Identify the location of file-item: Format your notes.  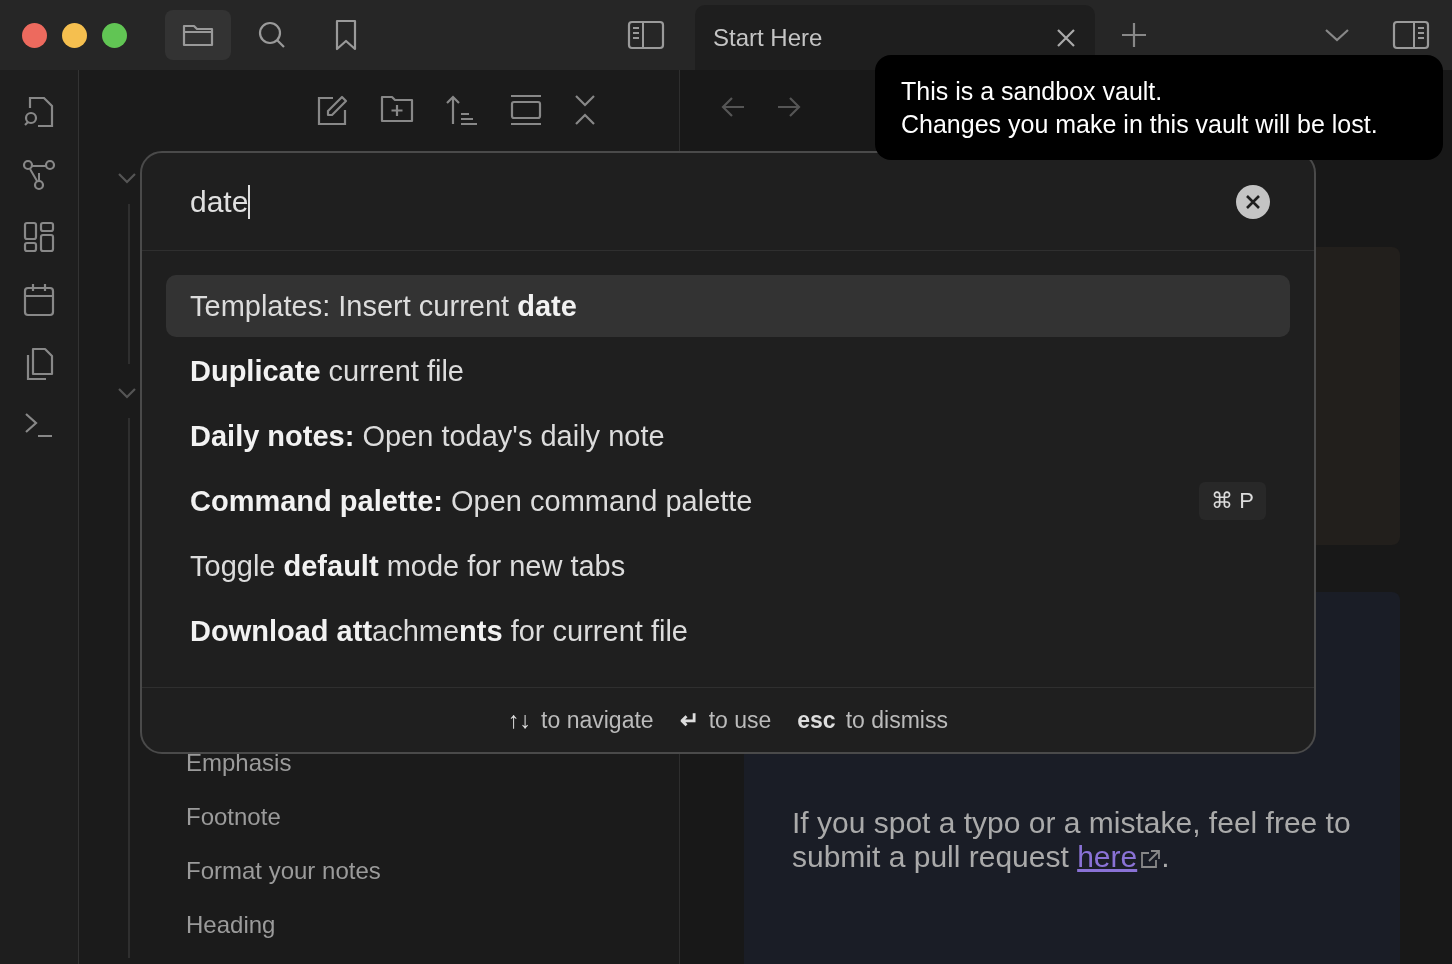
(283, 871).